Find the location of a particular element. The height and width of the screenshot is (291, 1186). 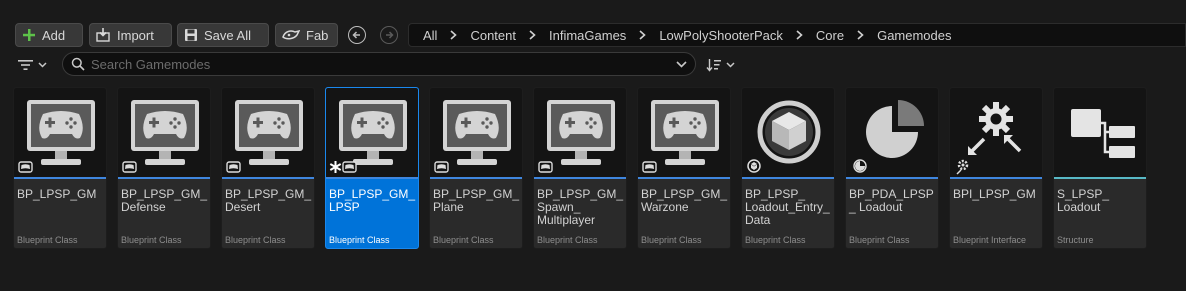

fab-icon is located at coordinates (291, 34).